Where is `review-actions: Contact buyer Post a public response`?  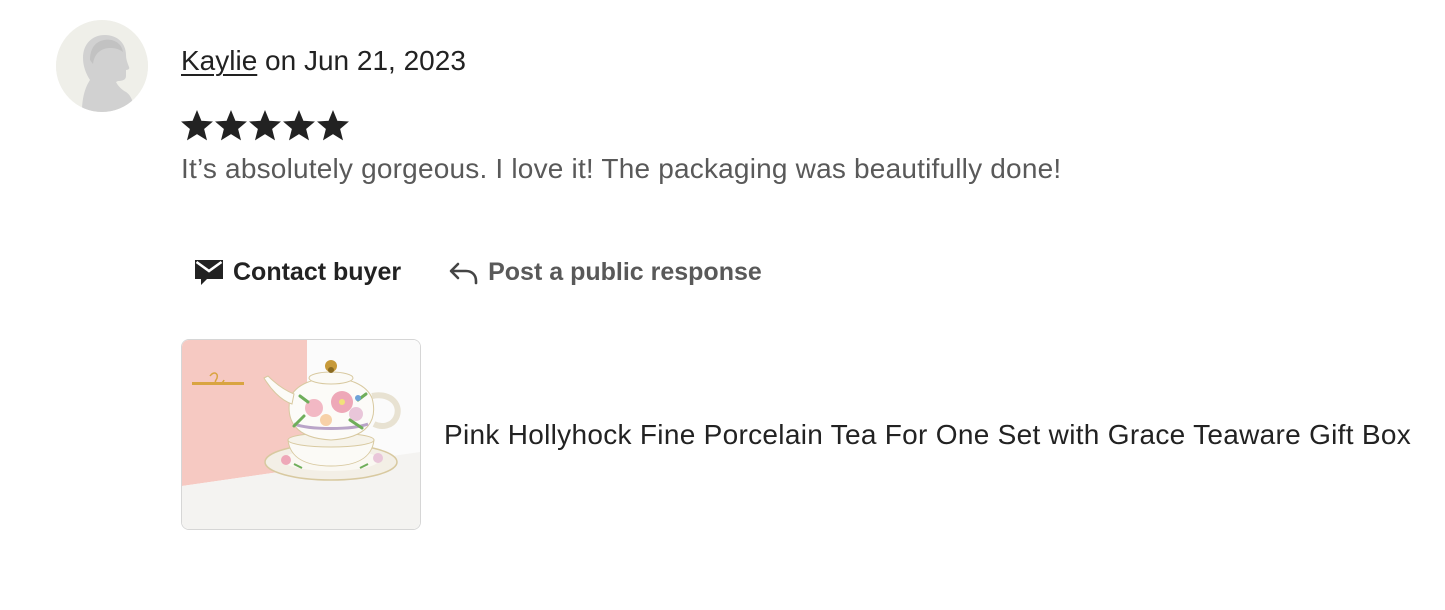 review-actions: Contact buyer Post a public response is located at coordinates (477, 272).